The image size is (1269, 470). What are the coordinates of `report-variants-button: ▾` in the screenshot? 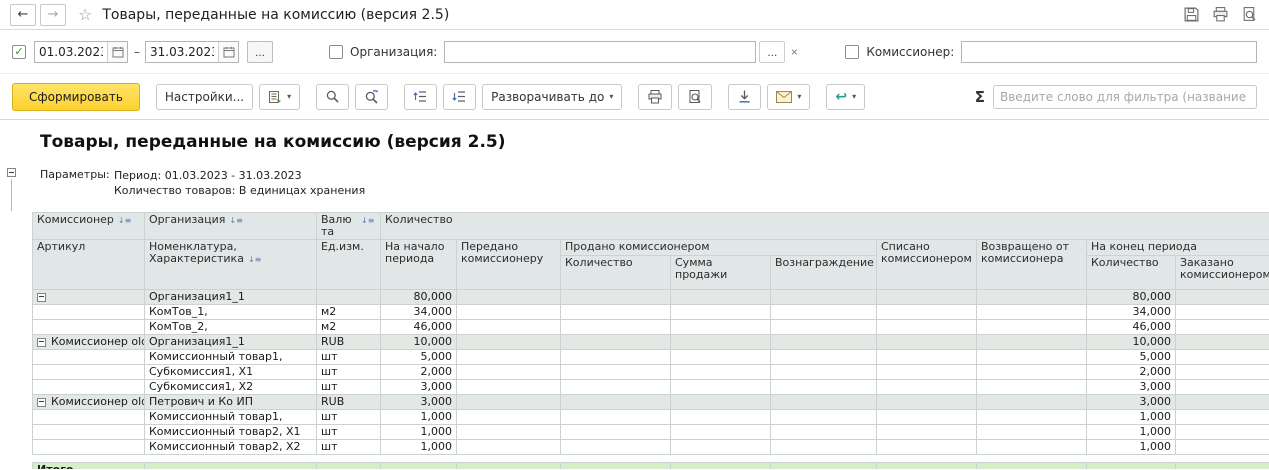 It's located at (280, 96).